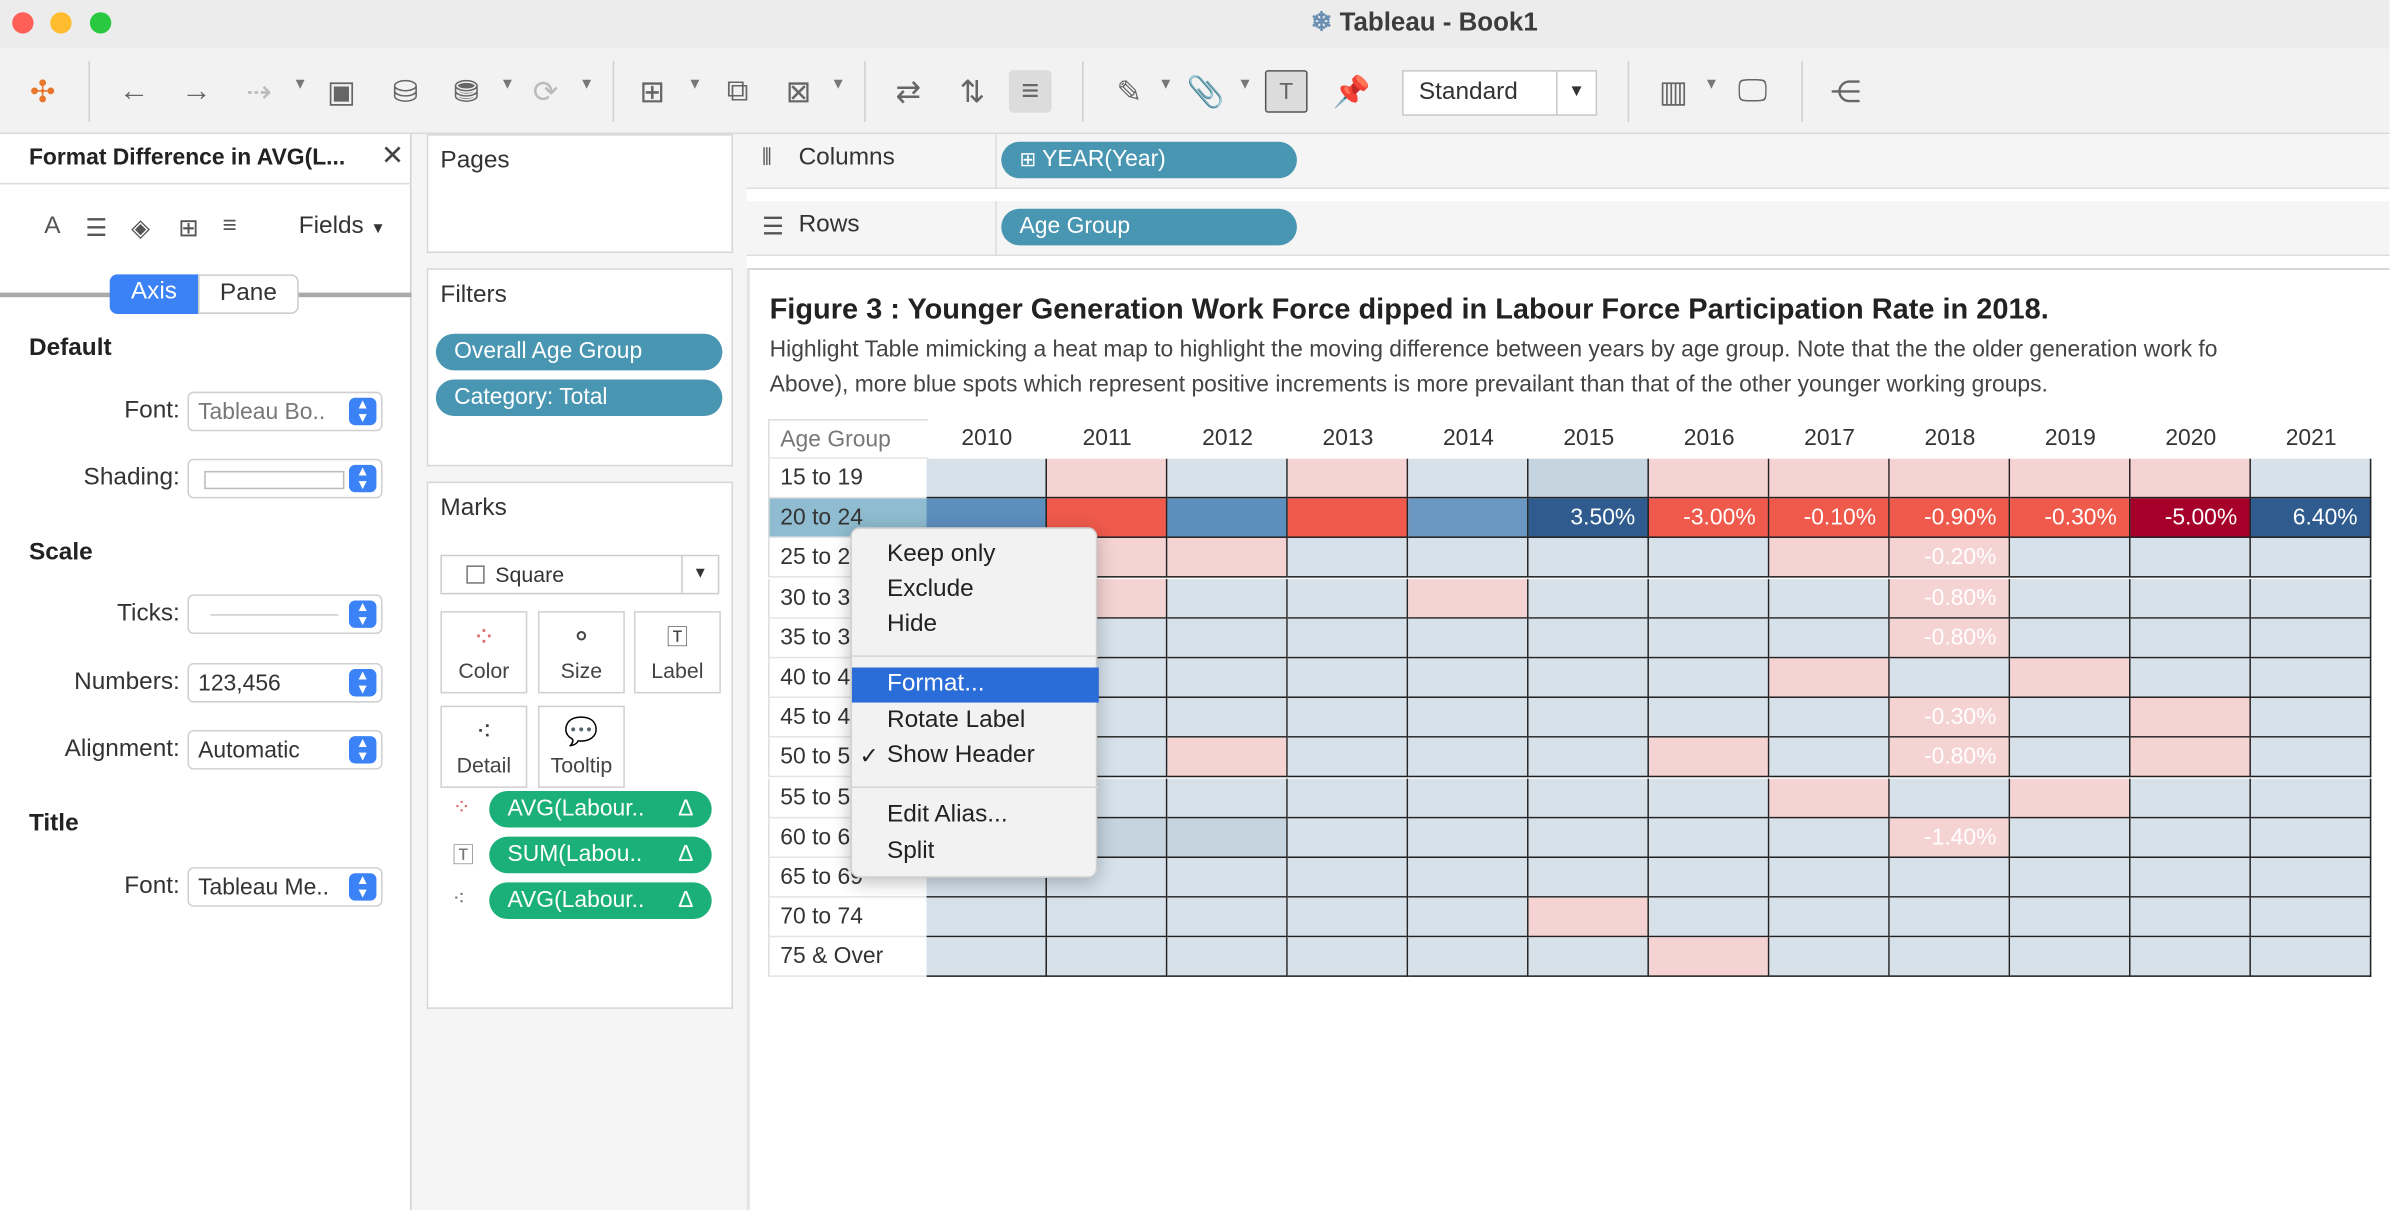 The height and width of the screenshot is (1210, 2390). Describe the element at coordinates (1950, 558) in the screenshot. I see `heatmap-cell: -0.20%` at that location.